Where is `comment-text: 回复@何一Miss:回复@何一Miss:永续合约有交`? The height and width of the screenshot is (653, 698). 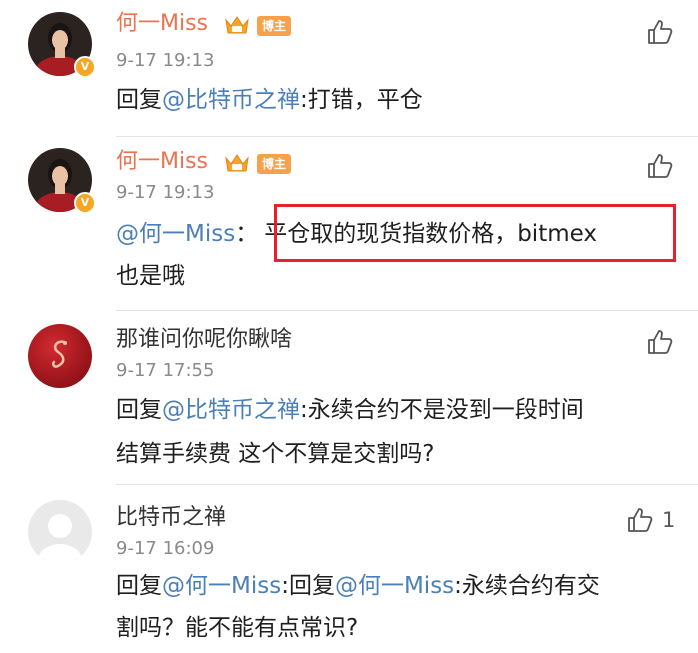
comment-text: 回复@何一Miss:回复@何一Miss:永续合约有交 is located at coordinates (358, 586).